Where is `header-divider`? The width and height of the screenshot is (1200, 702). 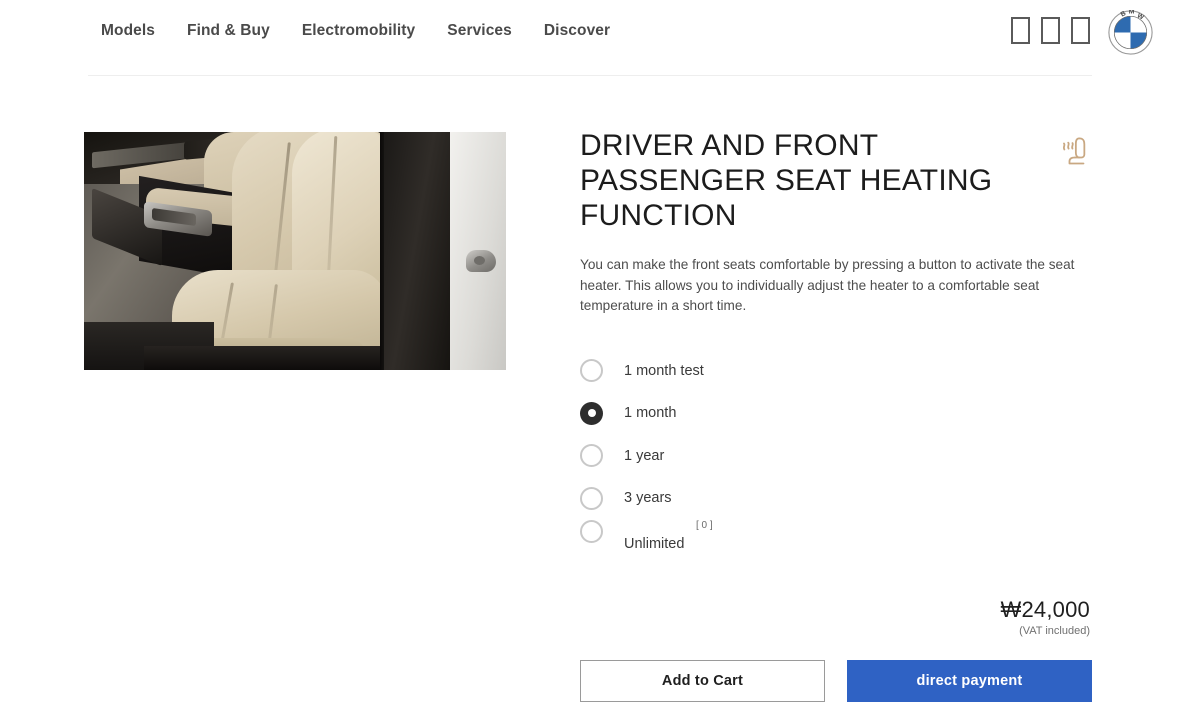
header-divider is located at coordinates (590, 75).